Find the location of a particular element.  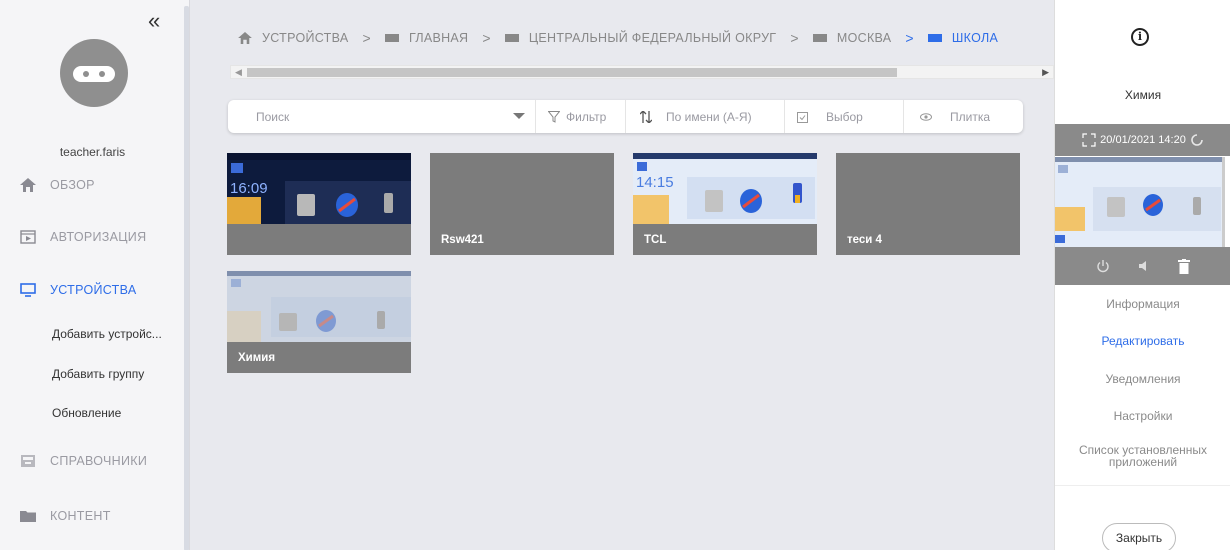

device-tile: 14:15 TCL is located at coordinates (725, 204).